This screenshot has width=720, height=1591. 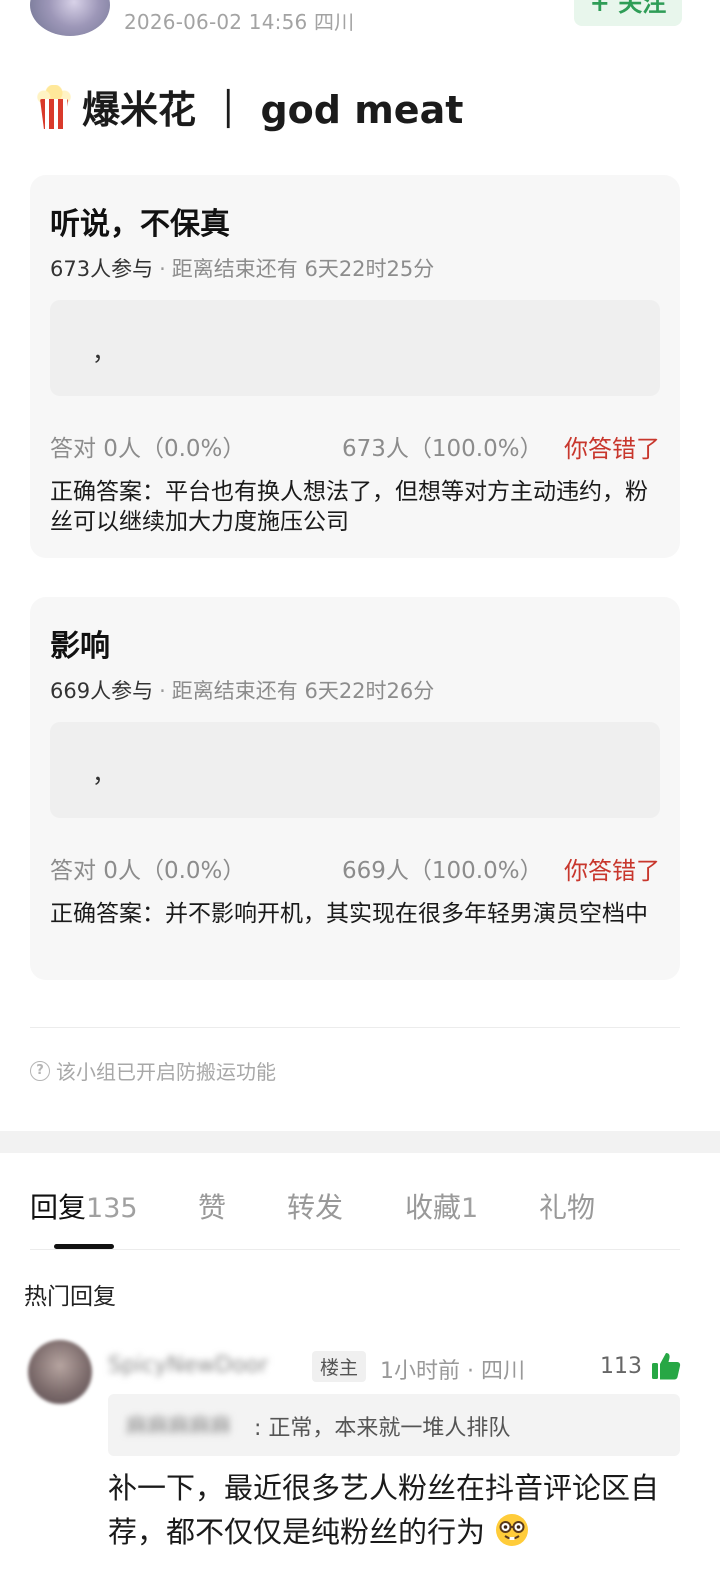 I want to click on tab-likes: 赞, so click(x=212, y=1206).